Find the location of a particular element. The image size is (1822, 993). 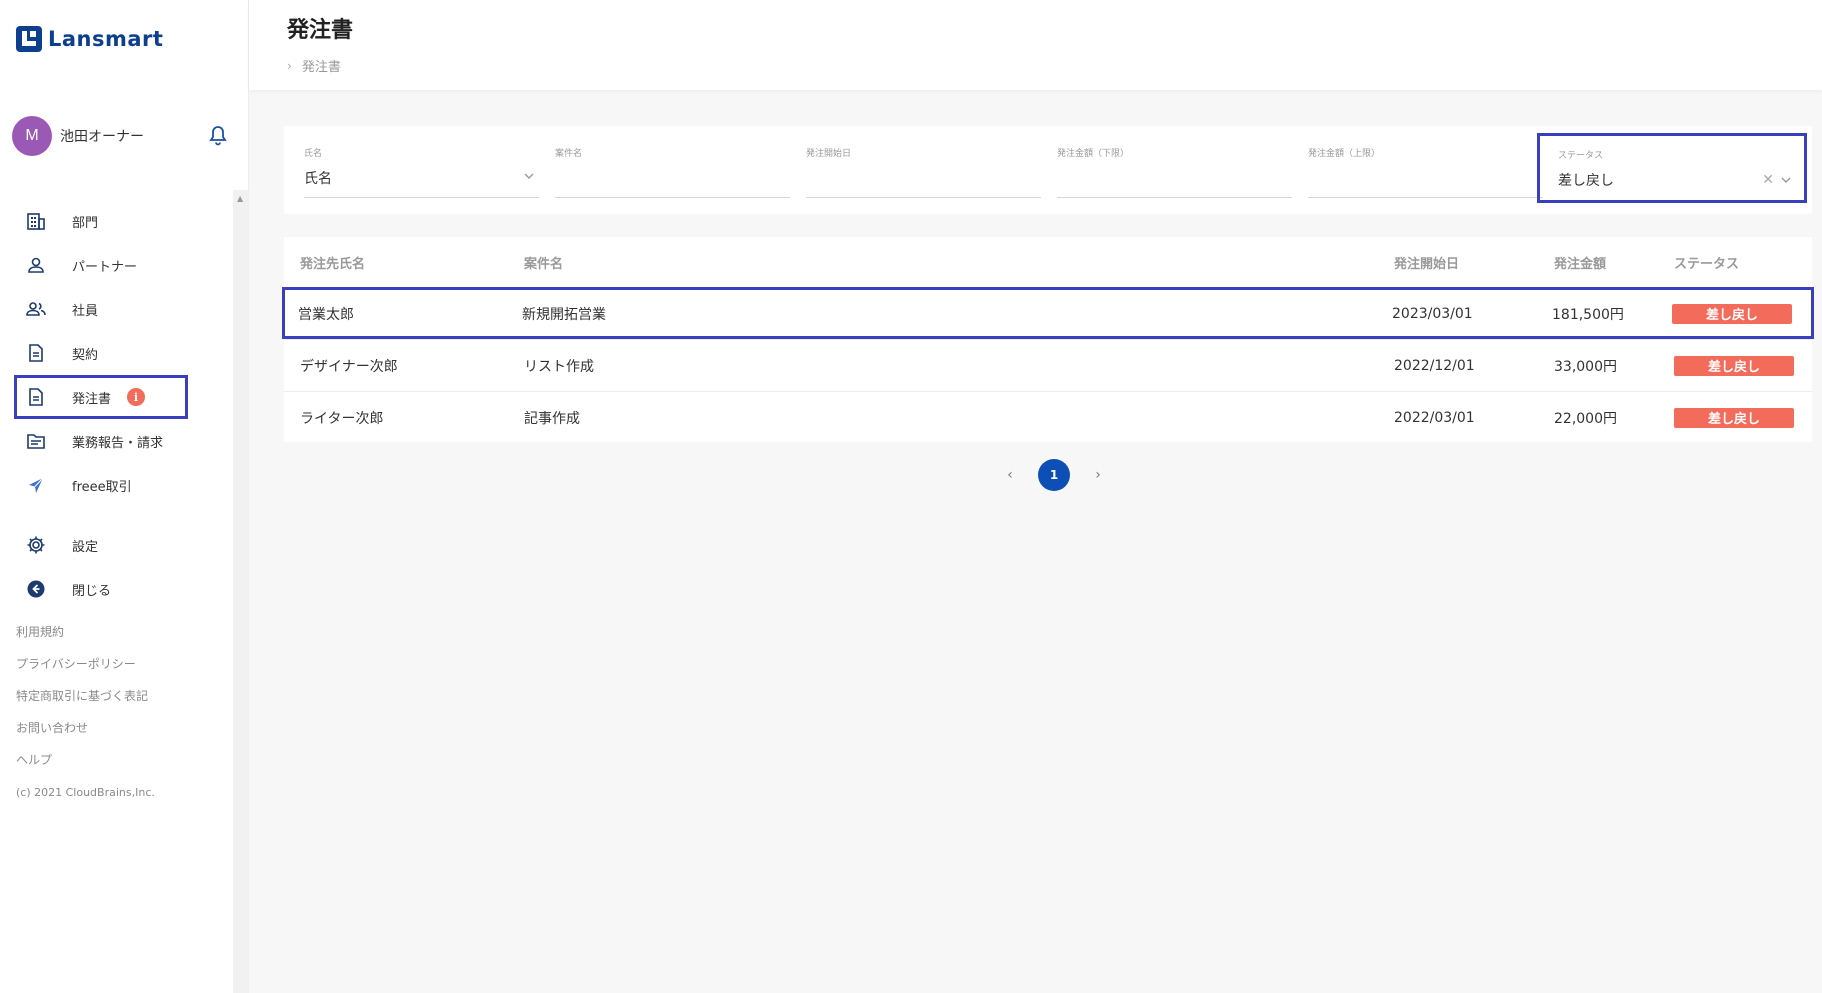

cell-amount: 33,000円 is located at coordinates (1585, 366).